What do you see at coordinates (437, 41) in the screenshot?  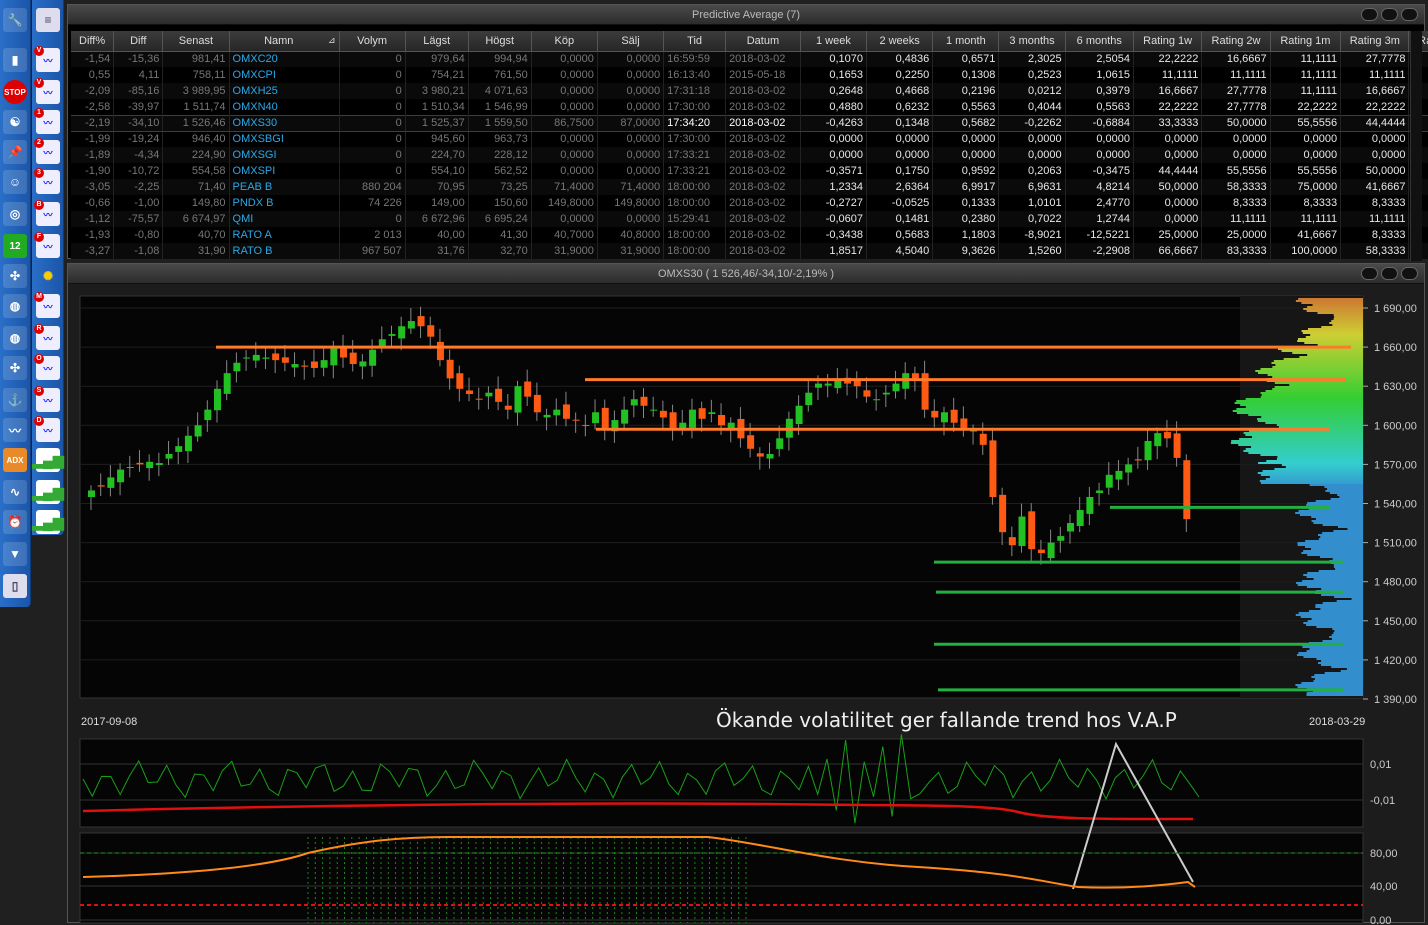 I see `column-header: Lägst` at bounding box center [437, 41].